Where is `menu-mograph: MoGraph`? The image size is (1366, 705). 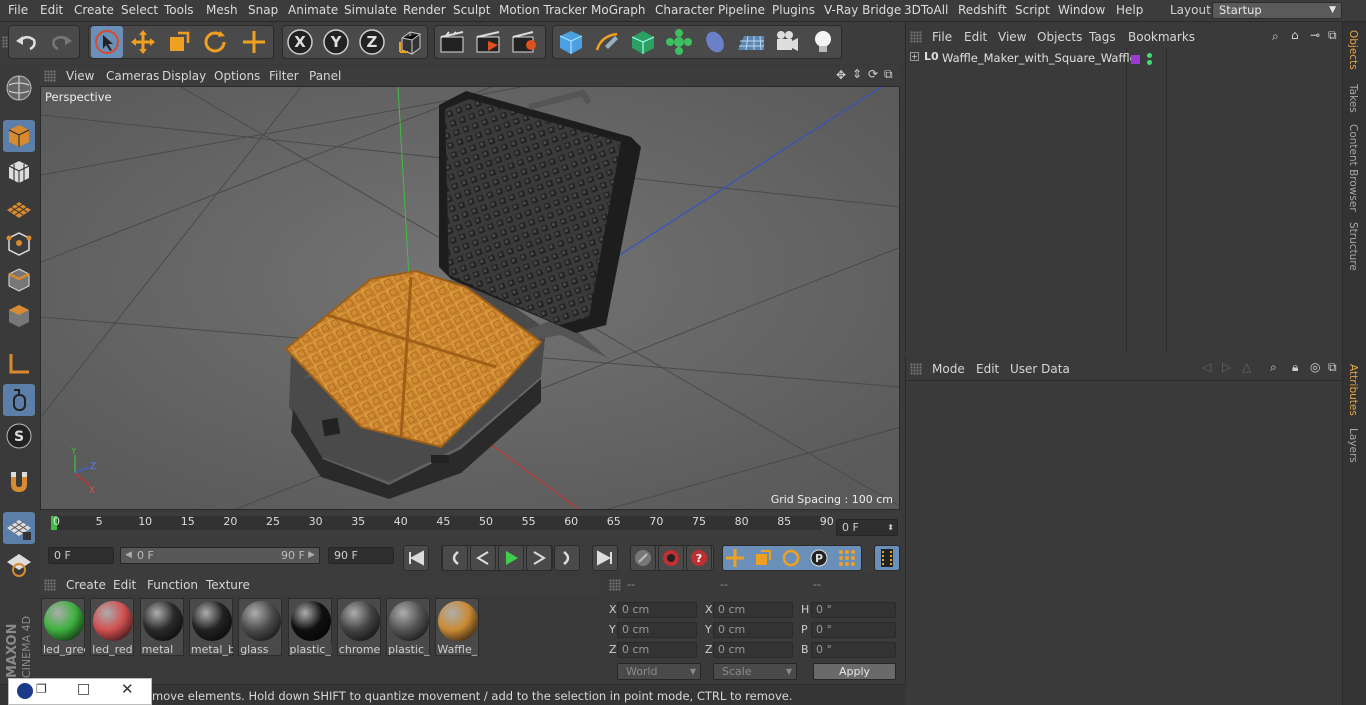
menu-mograph: MoGraph is located at coordinates (618, 10).